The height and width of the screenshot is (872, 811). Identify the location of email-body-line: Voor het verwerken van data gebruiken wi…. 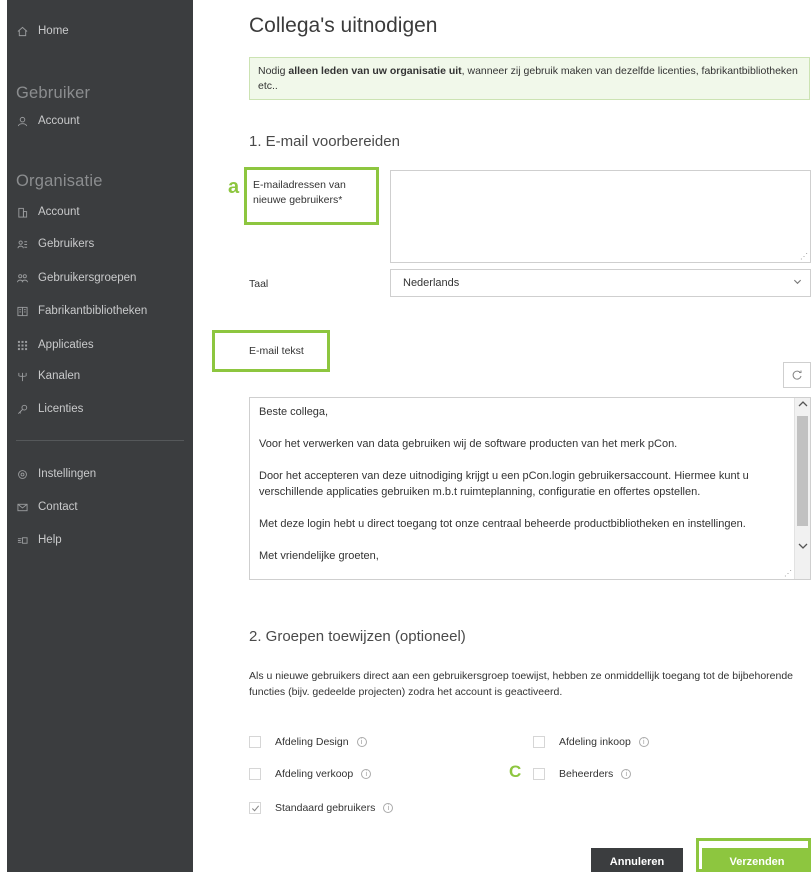
(468, 444).